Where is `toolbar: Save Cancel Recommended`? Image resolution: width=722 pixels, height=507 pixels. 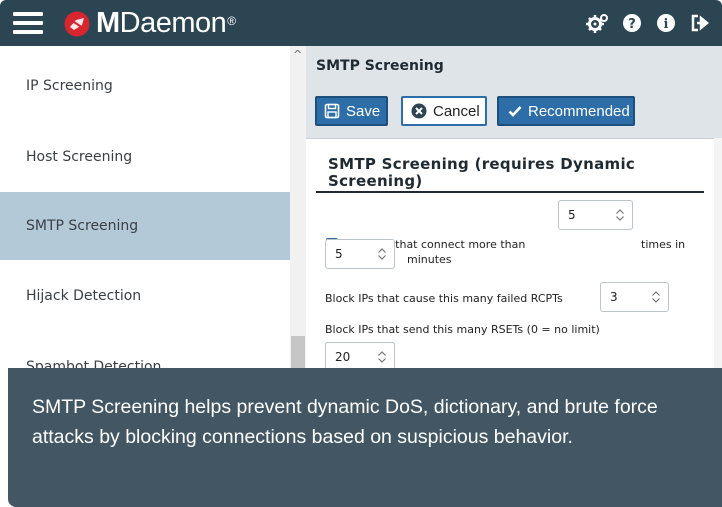 toolbar: Save Cancel Recommended is located at coordinates (514, 112).